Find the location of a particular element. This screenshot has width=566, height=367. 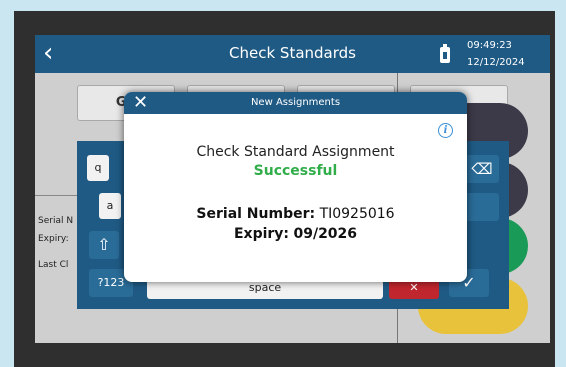

serial-number-value: TI0925016 is located at coordinates (357, 214).